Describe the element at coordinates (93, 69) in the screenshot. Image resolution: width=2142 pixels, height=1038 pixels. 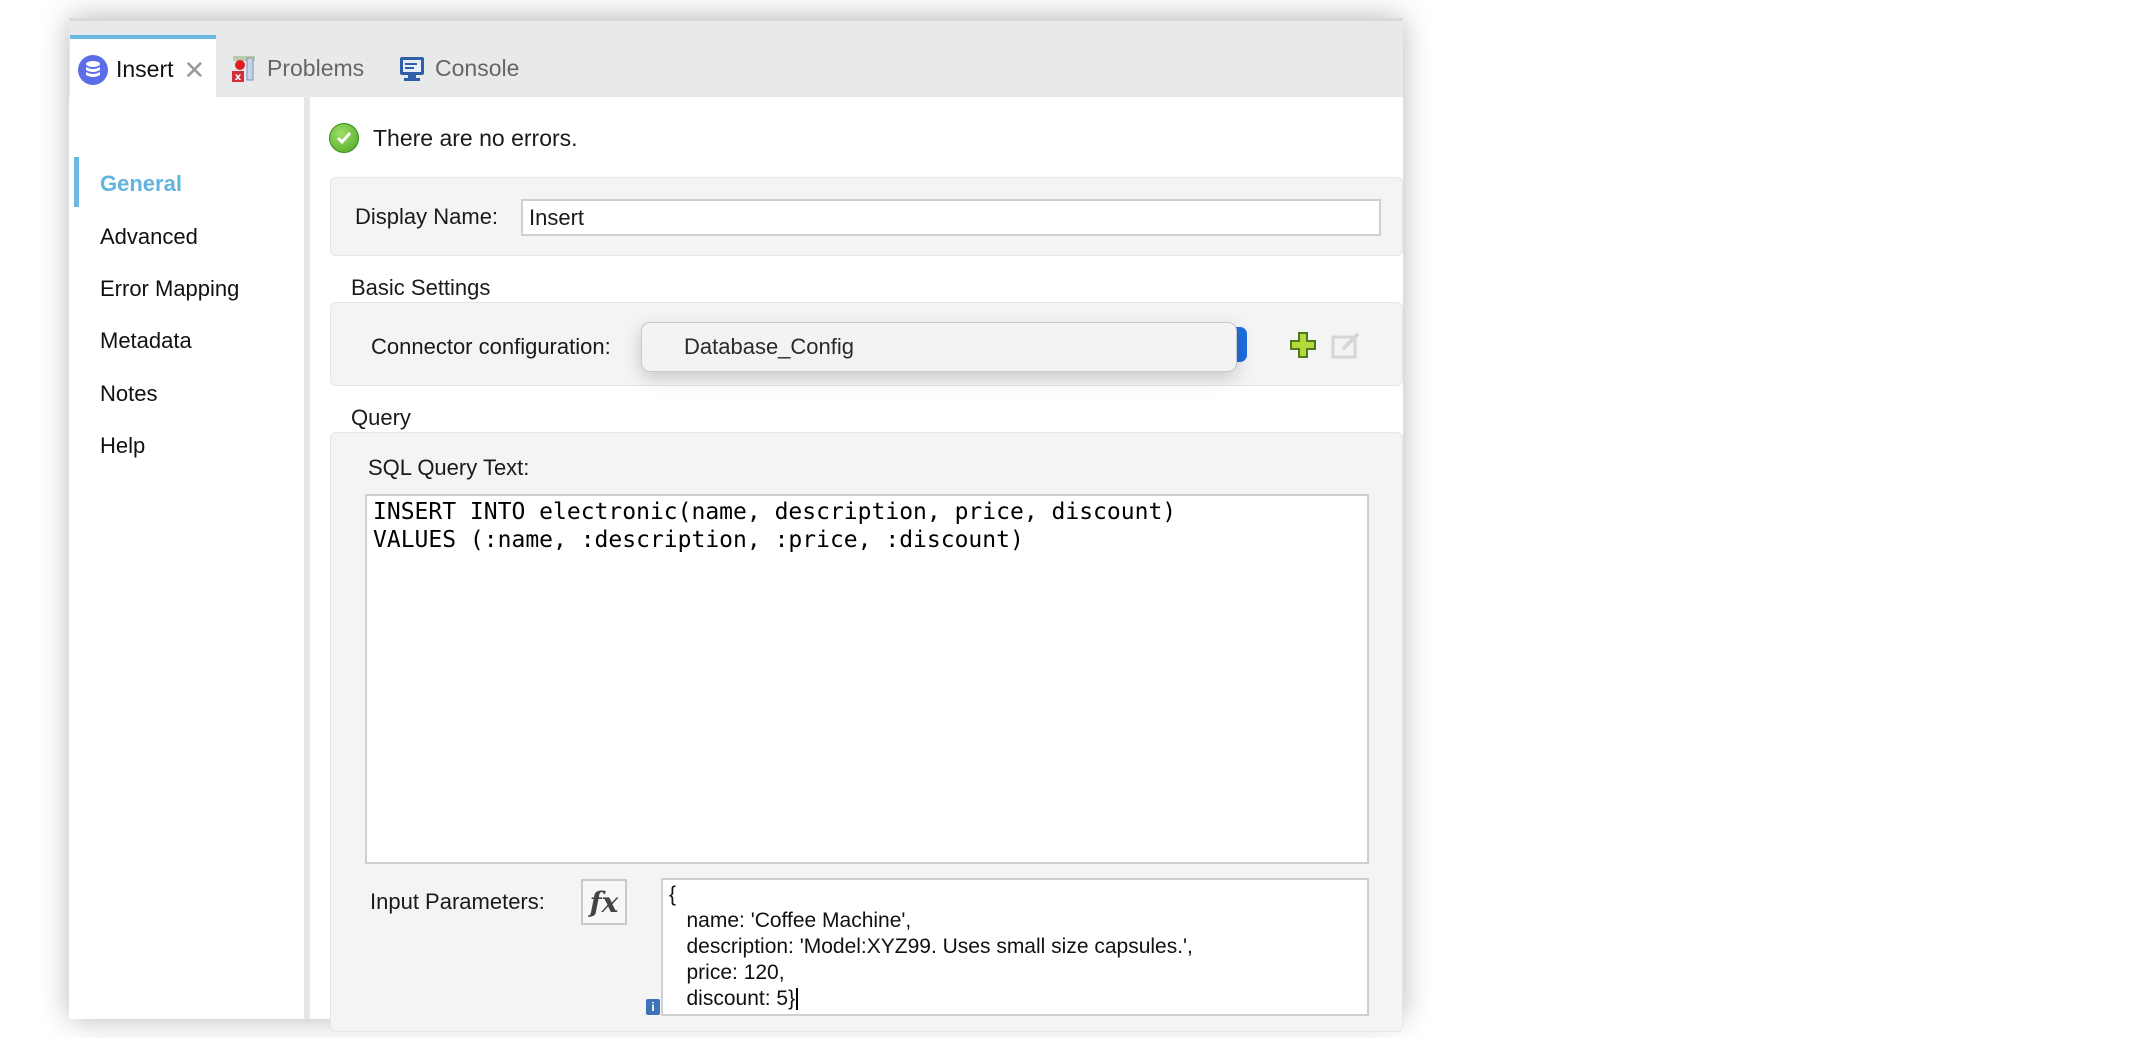
I see `database-icon` at that location.